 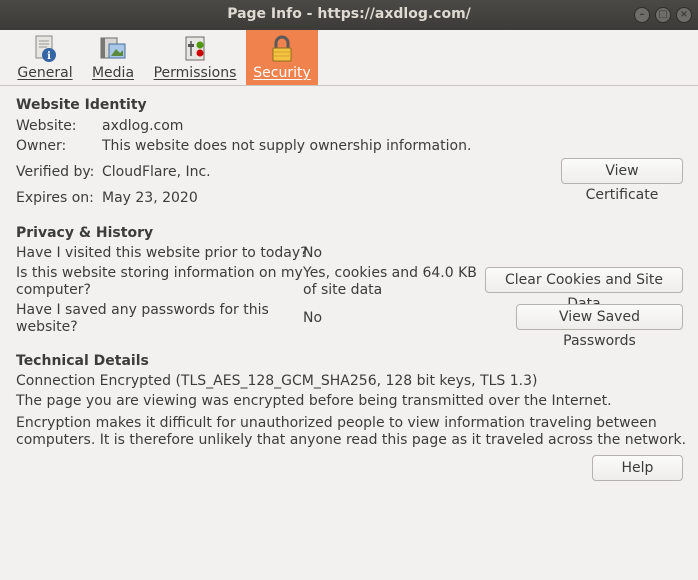 What do you see at coordinates (46, 126) in the screenshot?
I see `website-label: Website:` at bounding box center [46, 126].